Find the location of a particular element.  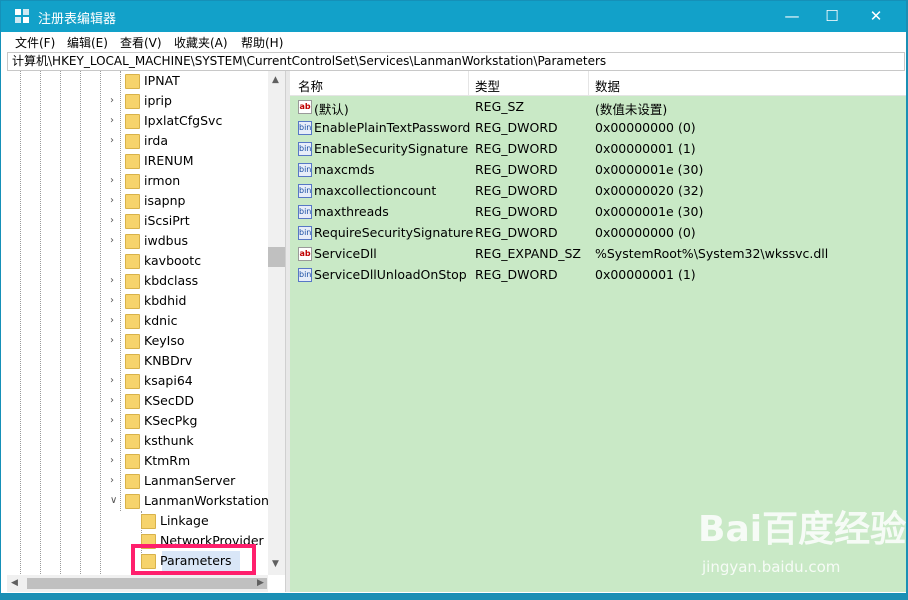

string-value-icon: ab is located at coordinates (305, 107).